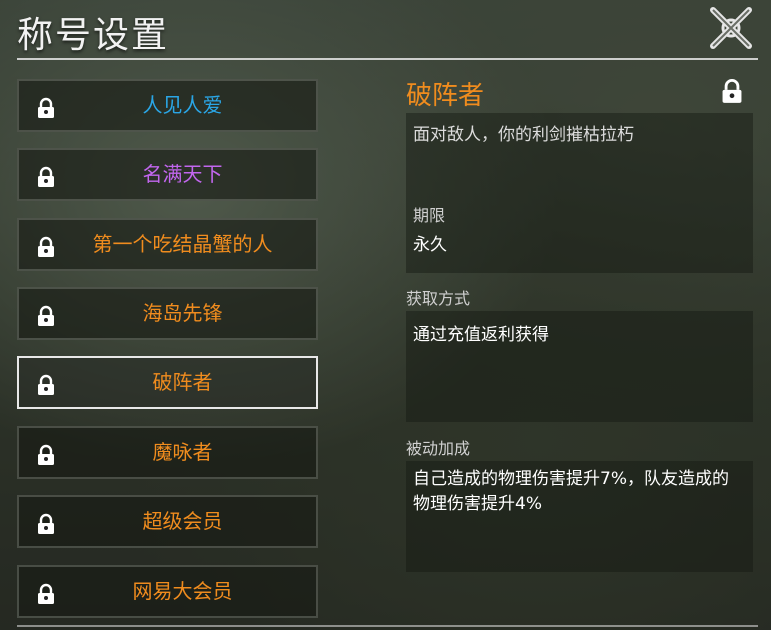 The height and width of the screenshot is (630, 771). Describe the element at coordinates (438, 298) in the screenshot. I see `obtain-label: 获取方式` at that location.